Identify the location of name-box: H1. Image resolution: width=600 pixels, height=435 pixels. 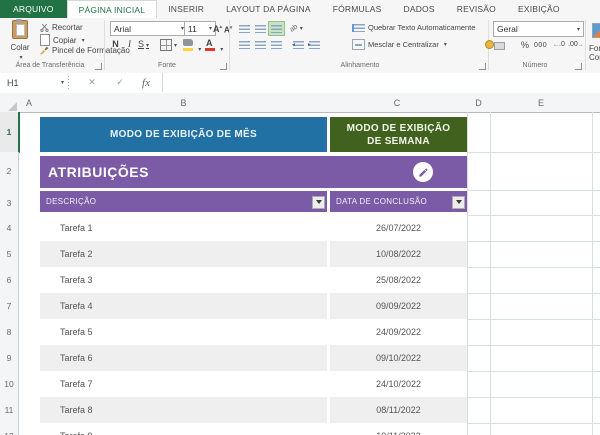
(32, 82).